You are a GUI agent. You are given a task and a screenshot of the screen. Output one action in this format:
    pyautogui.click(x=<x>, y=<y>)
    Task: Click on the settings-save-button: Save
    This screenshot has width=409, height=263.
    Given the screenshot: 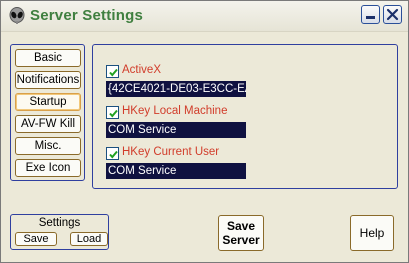 What is the action you would take?
    pyautogui.click(x=36, y=239)
    